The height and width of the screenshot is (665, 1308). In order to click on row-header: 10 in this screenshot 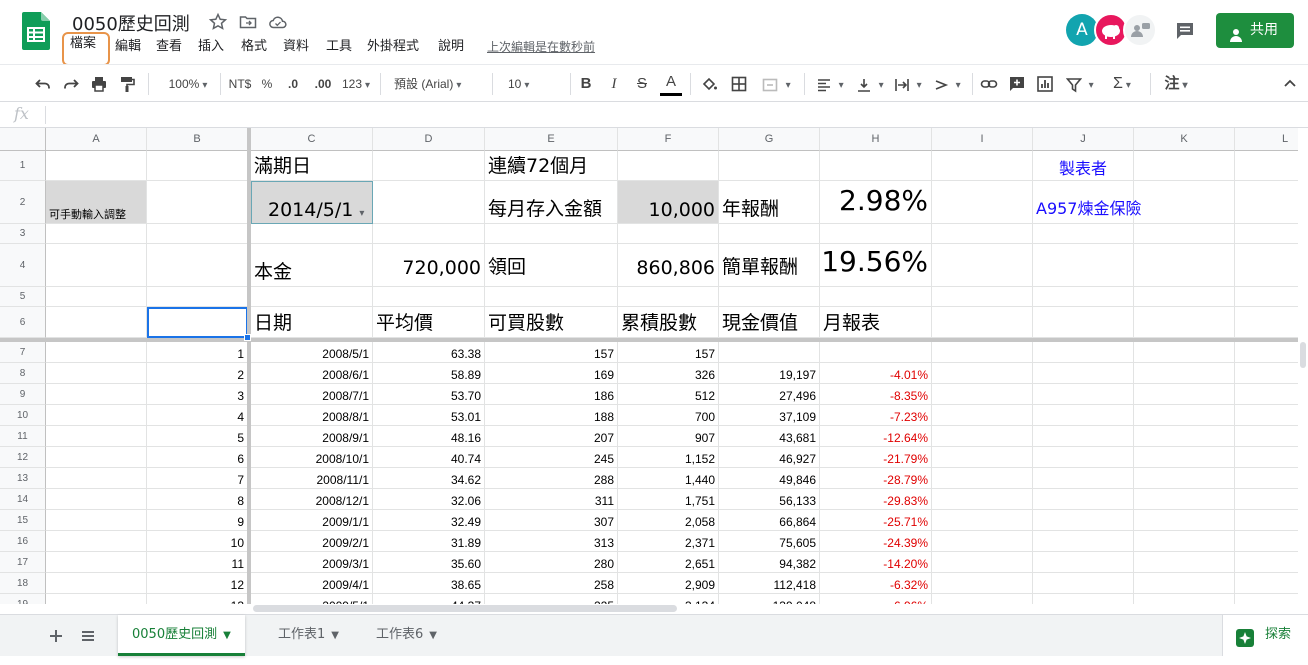, I will do `click(23, 415)`.